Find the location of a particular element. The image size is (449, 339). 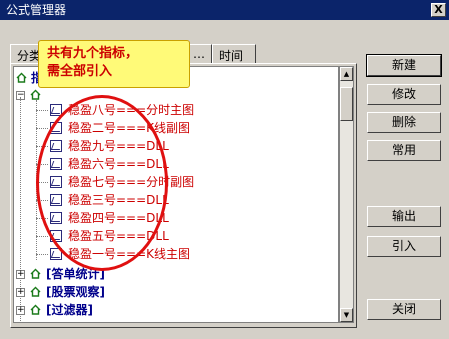

annotation-callout: 共有九个指标， 需全部引入 is located at coordinates (114, 64).